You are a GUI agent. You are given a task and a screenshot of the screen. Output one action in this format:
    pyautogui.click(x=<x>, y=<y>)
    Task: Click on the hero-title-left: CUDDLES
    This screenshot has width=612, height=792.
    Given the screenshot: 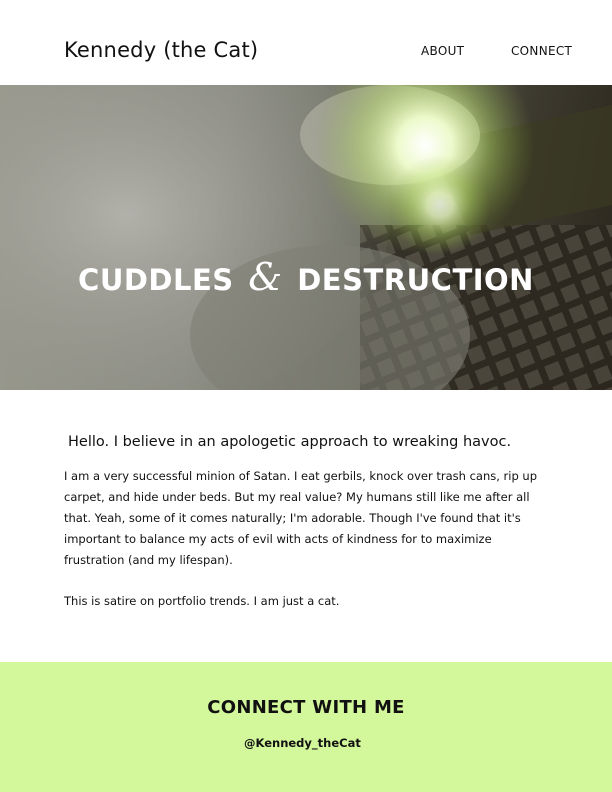 What is the action you would take?
    pyautogui.click(x=156, y=280)
    